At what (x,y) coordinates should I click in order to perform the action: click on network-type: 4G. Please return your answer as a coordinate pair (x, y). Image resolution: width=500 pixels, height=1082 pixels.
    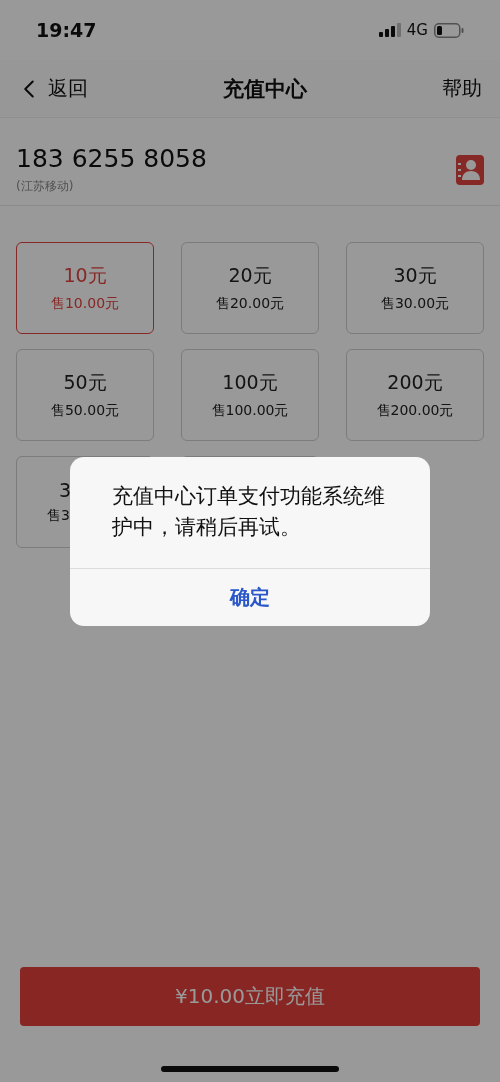
    Looking at the image, I should click on (417, 30).